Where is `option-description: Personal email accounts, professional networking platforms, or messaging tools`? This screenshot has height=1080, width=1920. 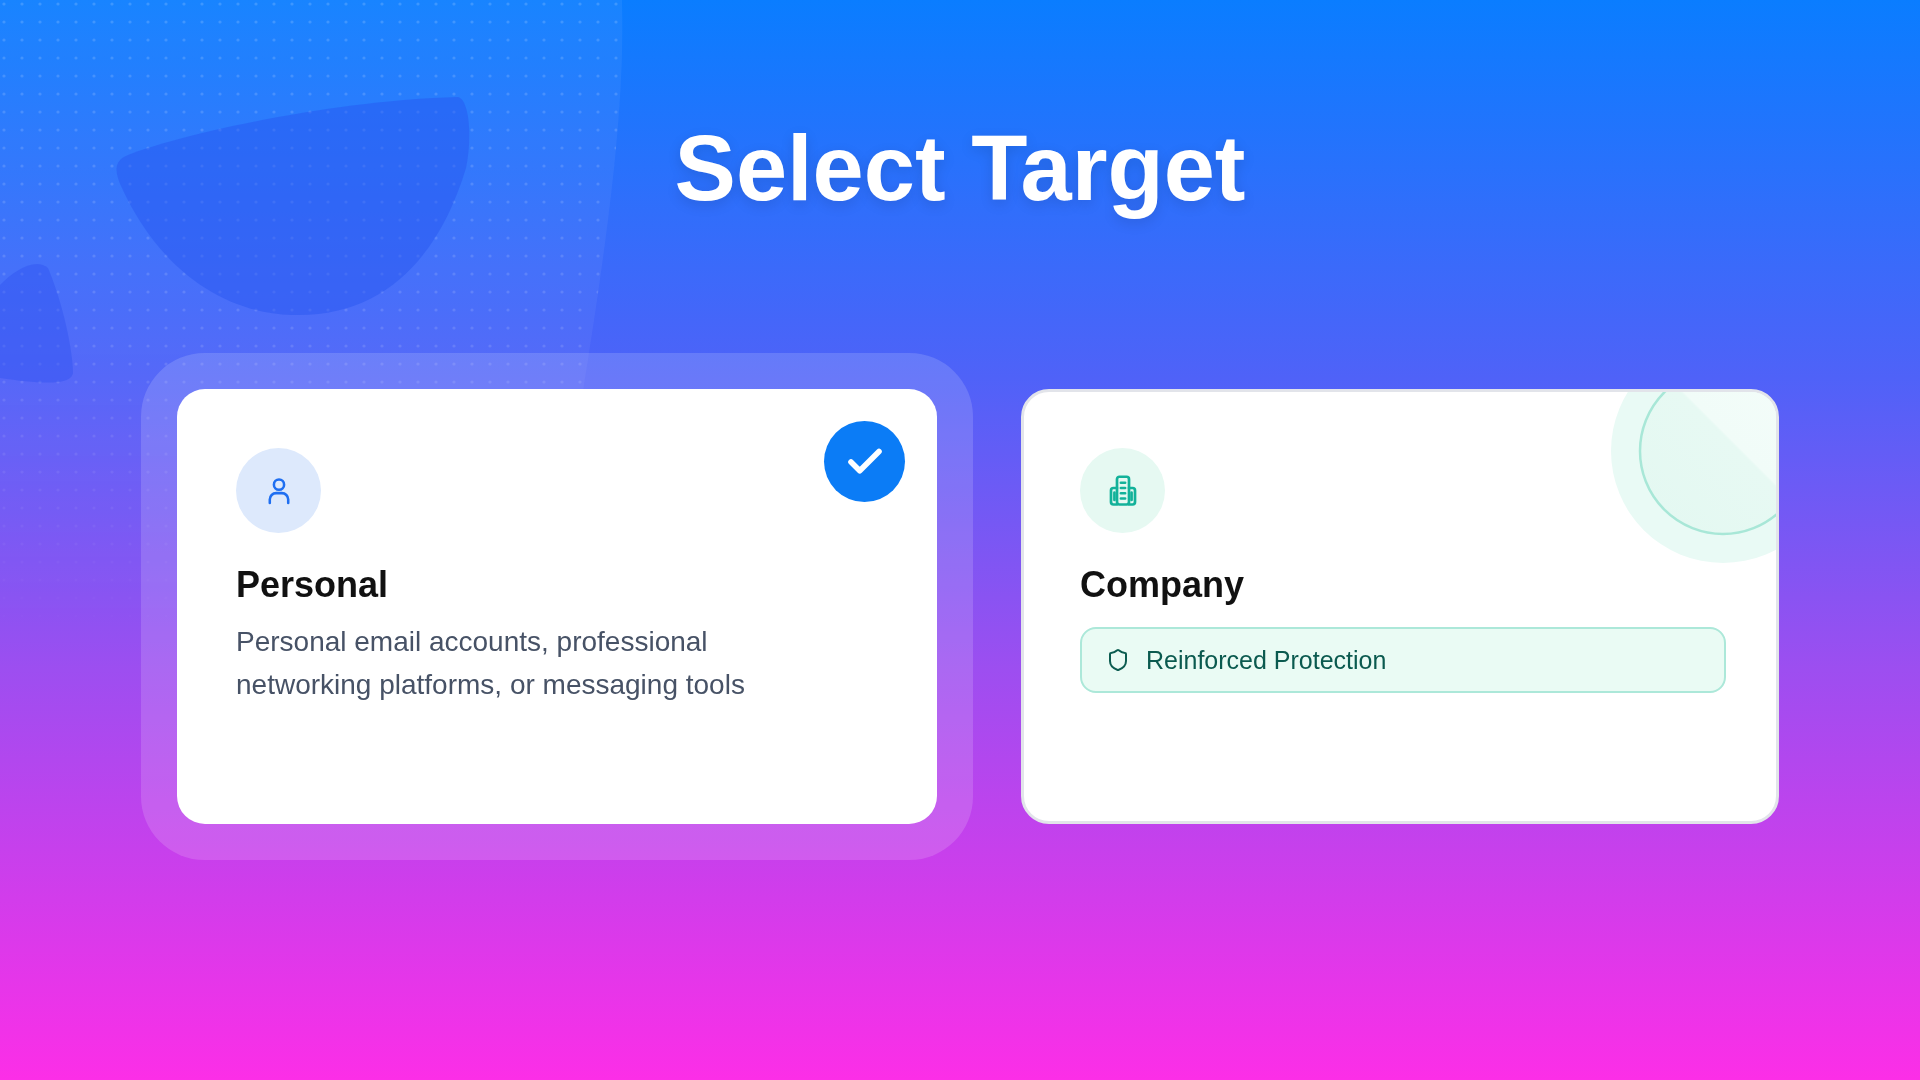 option-description: Personal email accounts, professional networking platforms, or messaging tools is located at coordinates (491, 663).